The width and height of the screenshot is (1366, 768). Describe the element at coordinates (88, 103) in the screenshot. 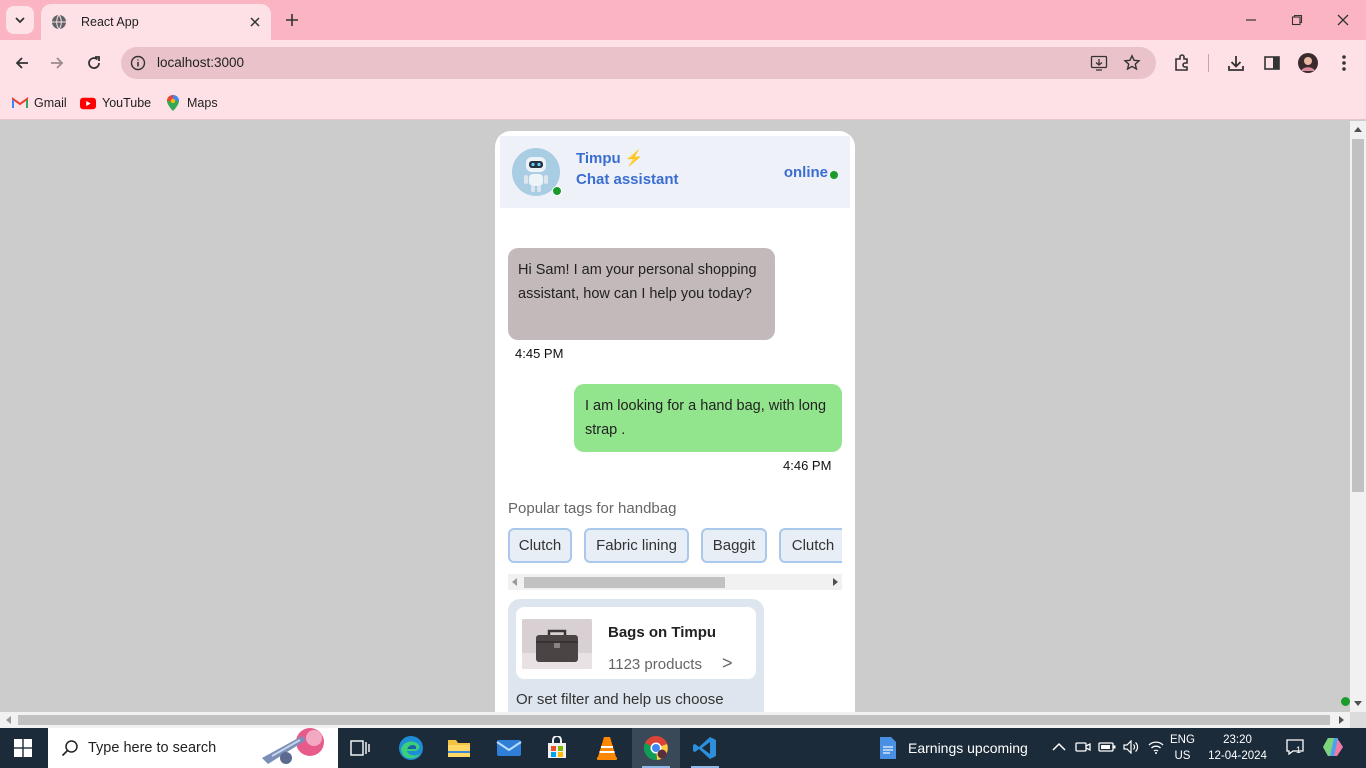

I see `youtube-icon` at that location.